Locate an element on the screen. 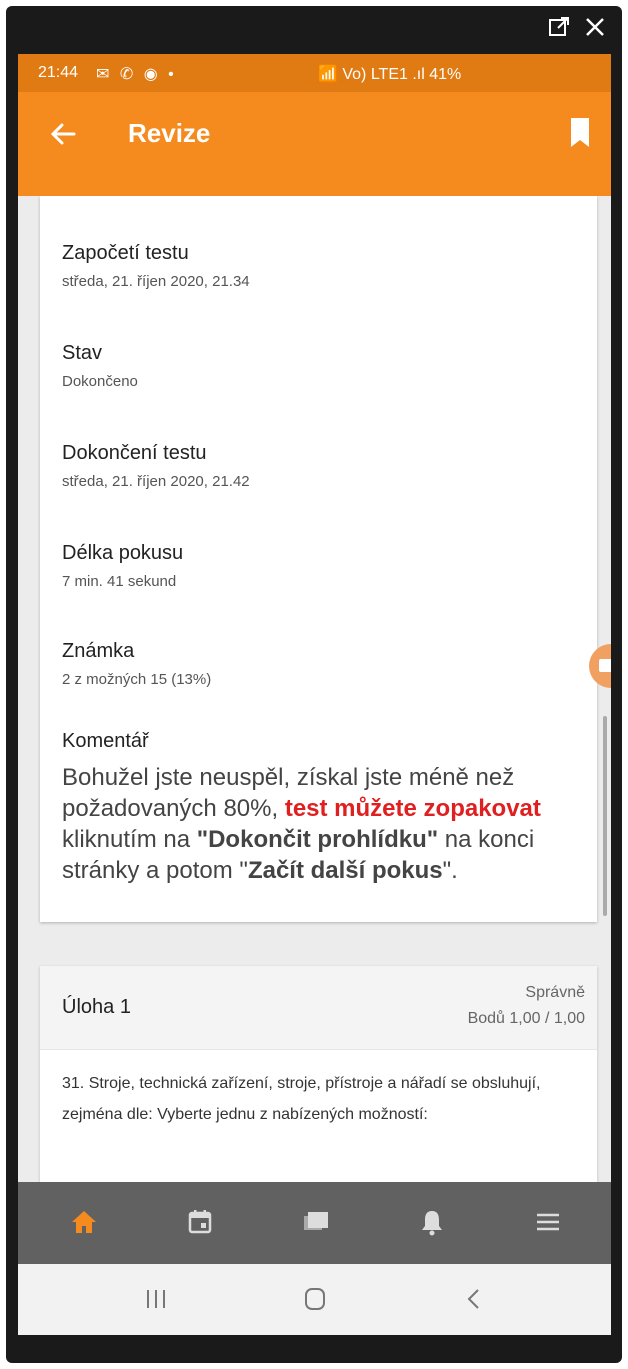 Image resolution: width=628 pixels, height=1369 pixels. notifications-icon is located at coordinates (432, 1222).